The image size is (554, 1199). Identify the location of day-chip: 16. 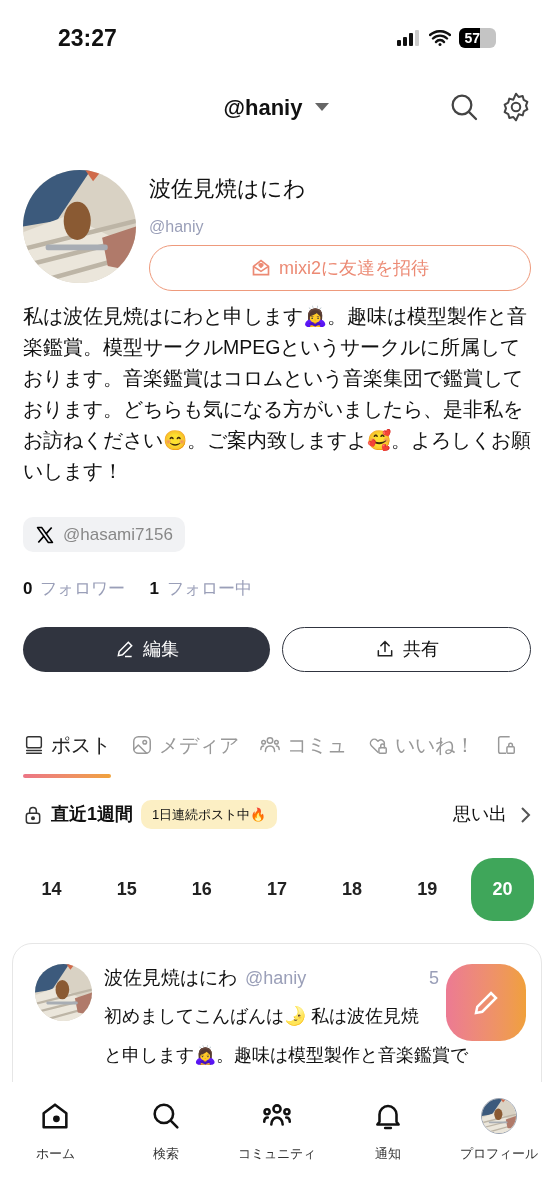
(202, 889).